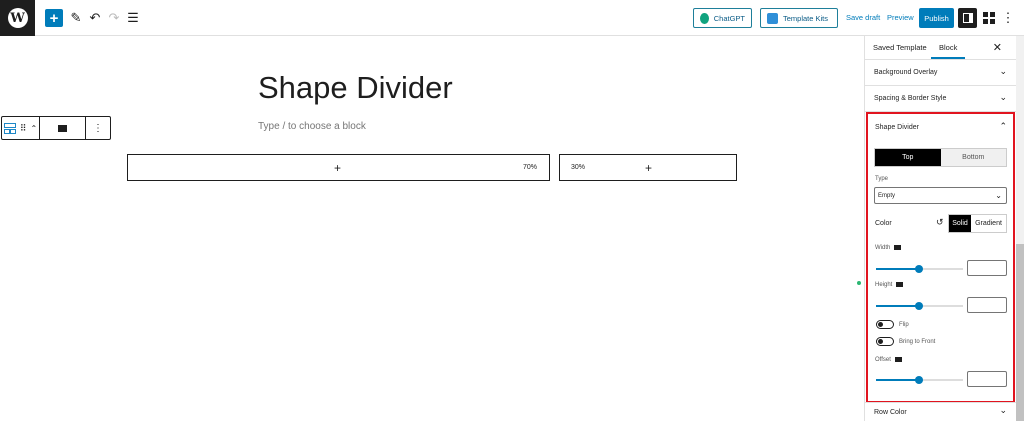 The height and width of the screenshot is (421, 1024). What do you see at coordinates (114, 18) in the screenshot?
I see `redo-icon: ↷` at bounding box center [114, 18].